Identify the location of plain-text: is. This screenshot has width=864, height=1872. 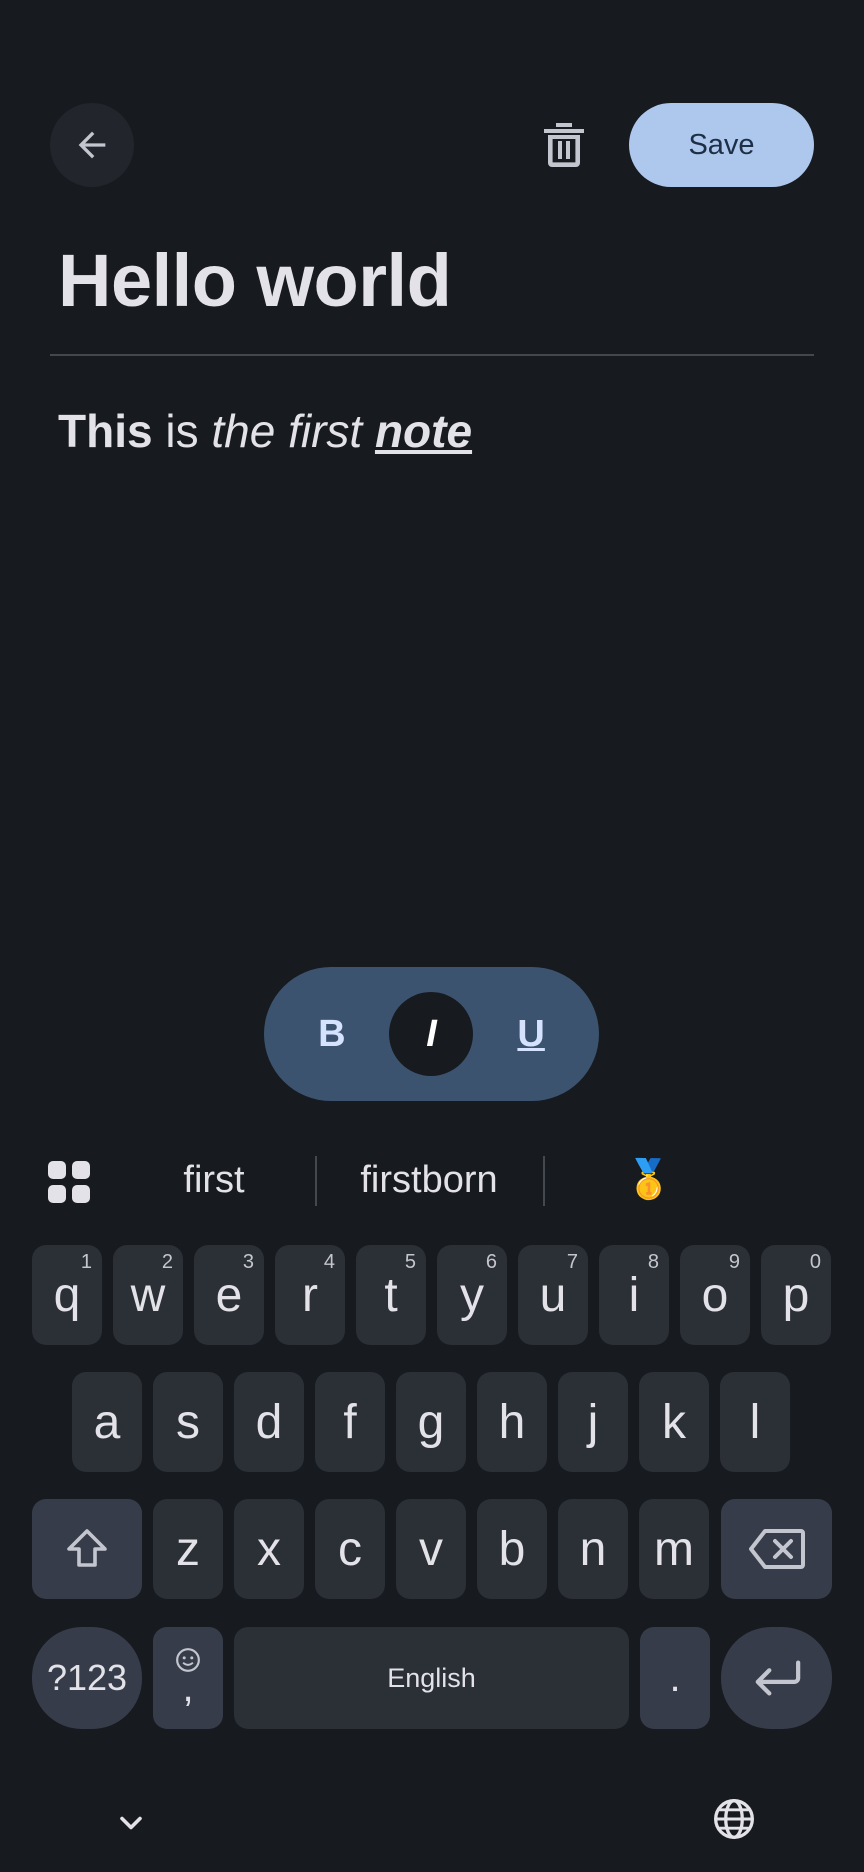
(182, 431).